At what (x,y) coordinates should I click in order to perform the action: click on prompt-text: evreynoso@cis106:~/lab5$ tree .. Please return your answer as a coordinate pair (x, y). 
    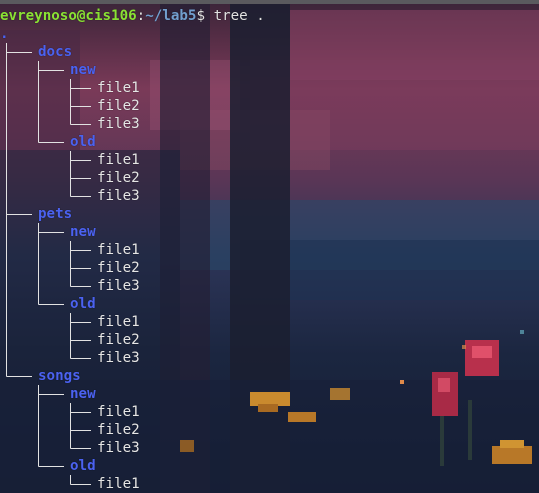
    Looking at the image, I should click on (132, 16).